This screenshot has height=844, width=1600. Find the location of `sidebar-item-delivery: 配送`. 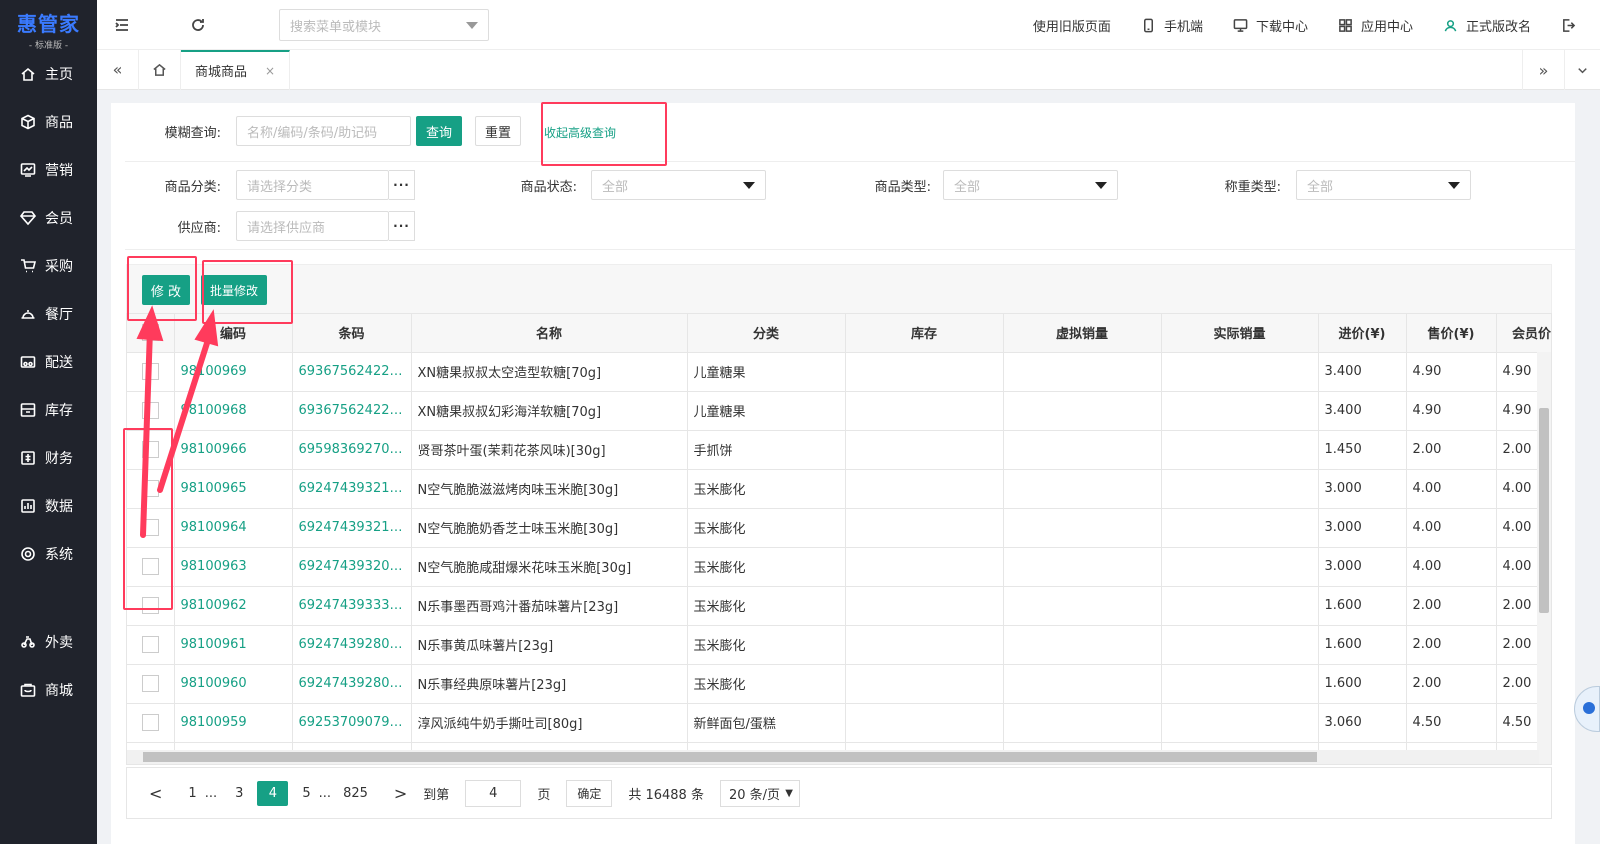

sidebar-item-delivery: 配送 is located at coordinates (48, 362).